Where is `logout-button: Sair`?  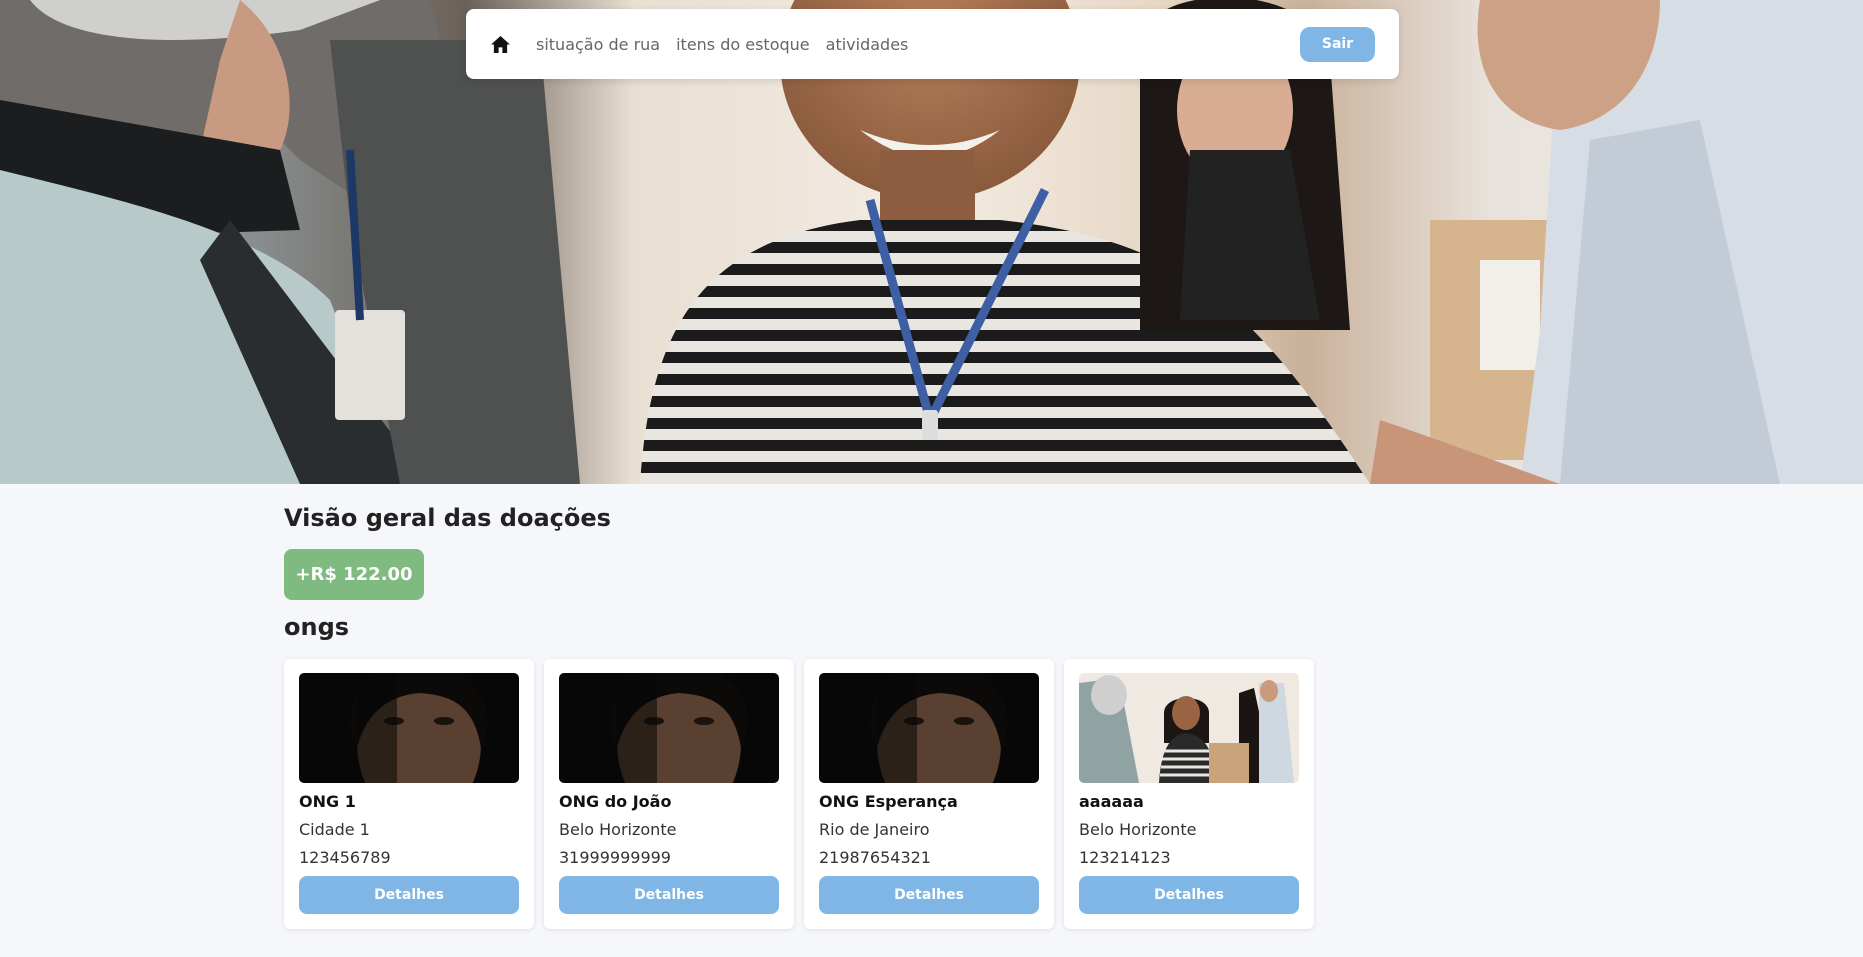
logout-button: Sair is located at coordinates (1337, 44).